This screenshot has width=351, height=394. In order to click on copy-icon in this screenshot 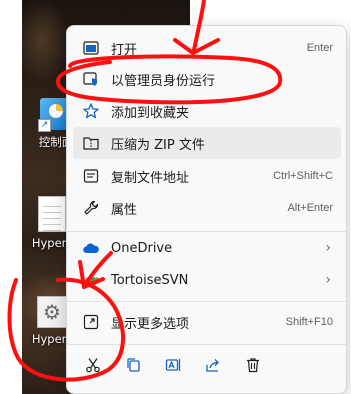, I will do `click(133, 365)`.